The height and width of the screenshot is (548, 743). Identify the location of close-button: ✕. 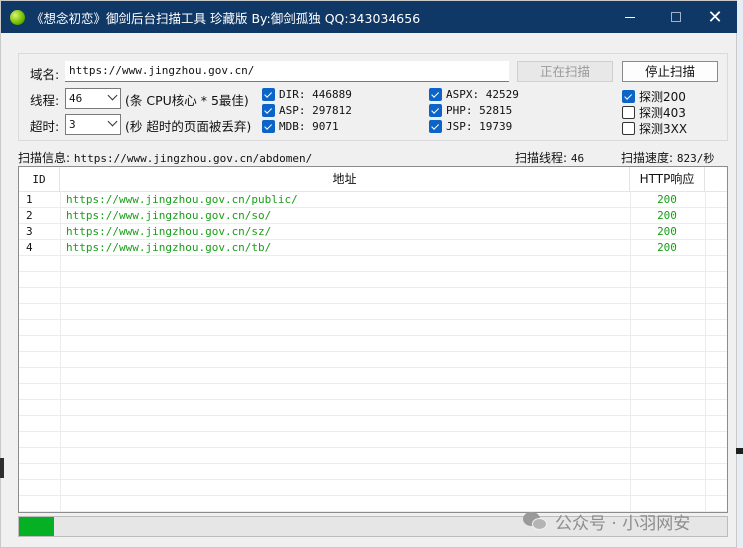
(715, 17).